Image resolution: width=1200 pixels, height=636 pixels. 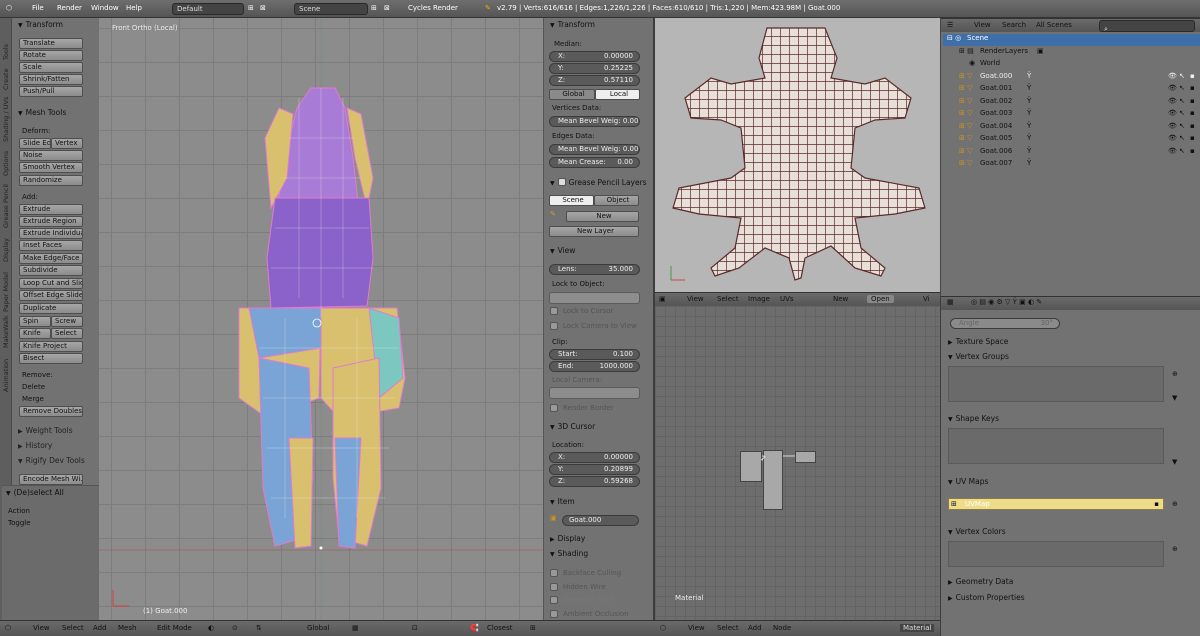 What do you see at coordinates (51, 91) in the screenshot?
I see `push-pull-button: Push/Pull` at bounding box center [51, 91].